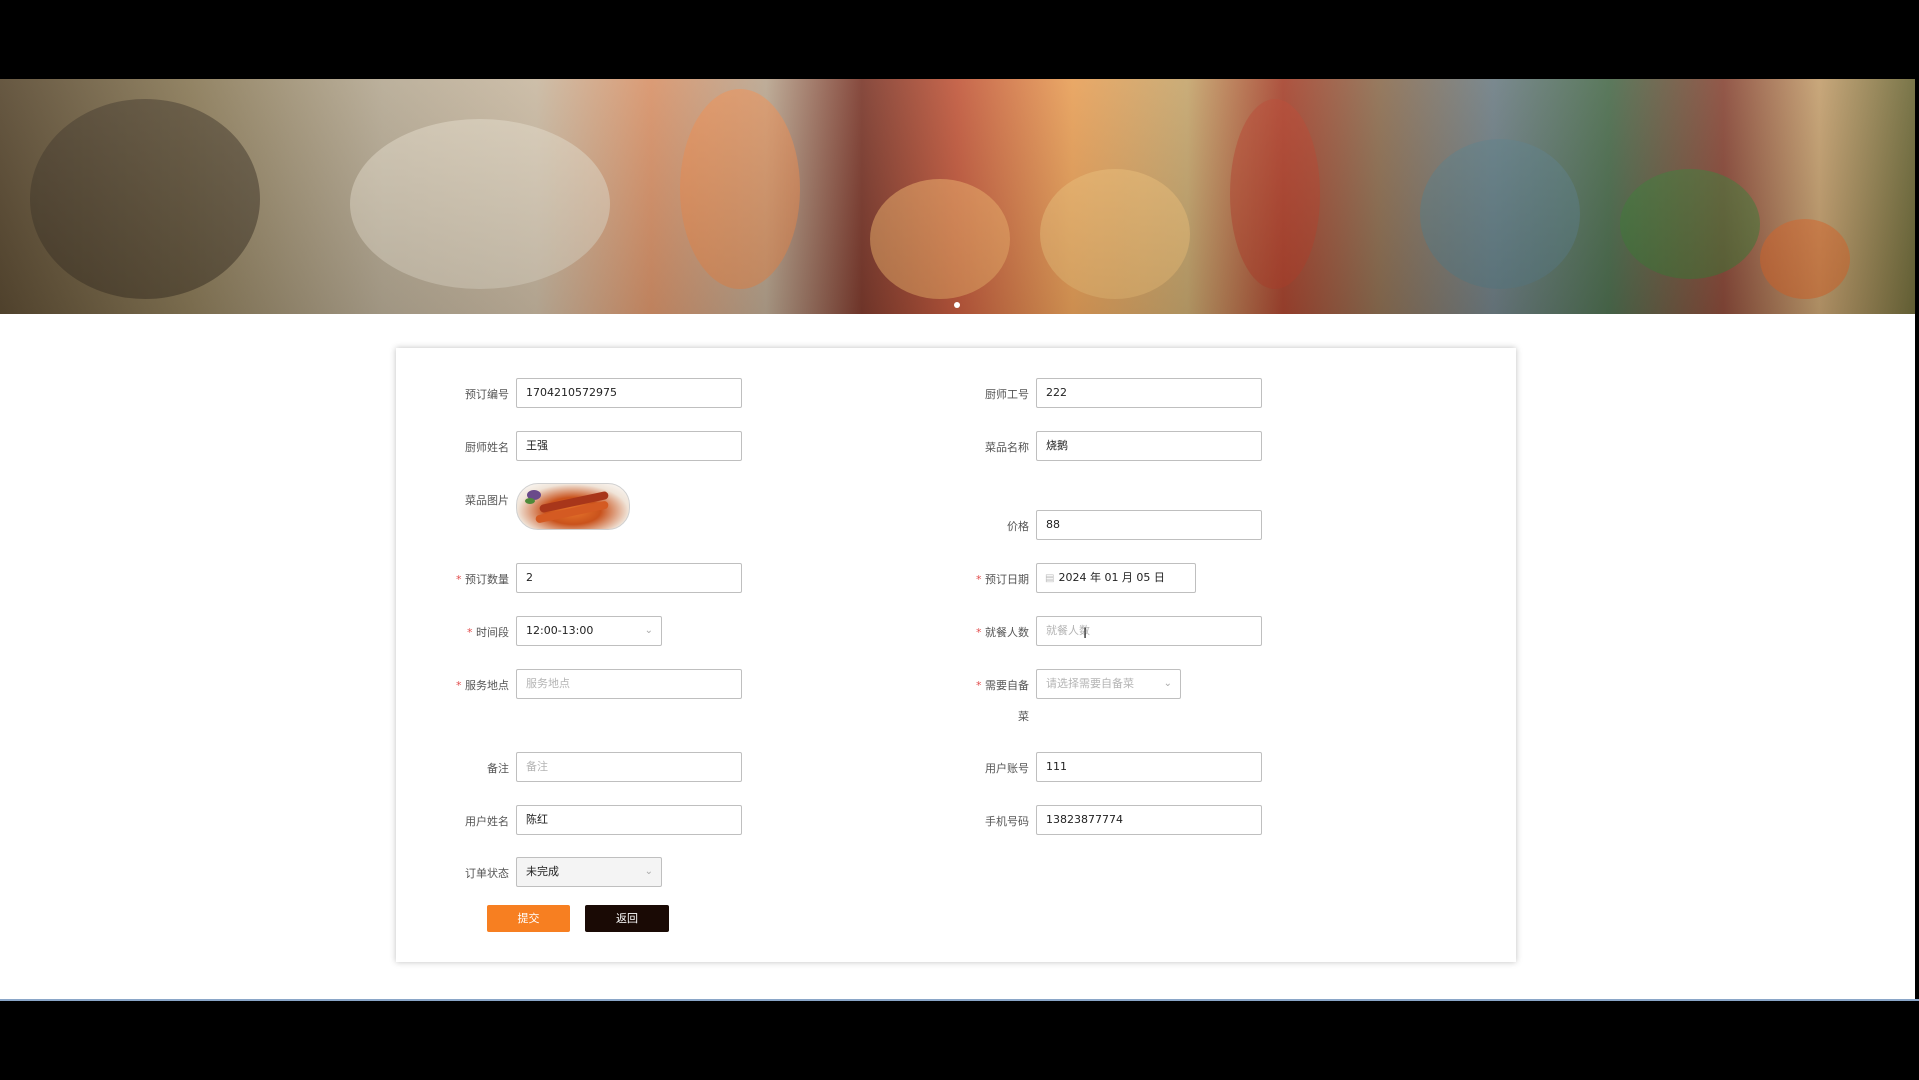  Describe the element at coordinates (487, 500) in the screenshot. I see `dish-image-label: 菜品图片` at that location.